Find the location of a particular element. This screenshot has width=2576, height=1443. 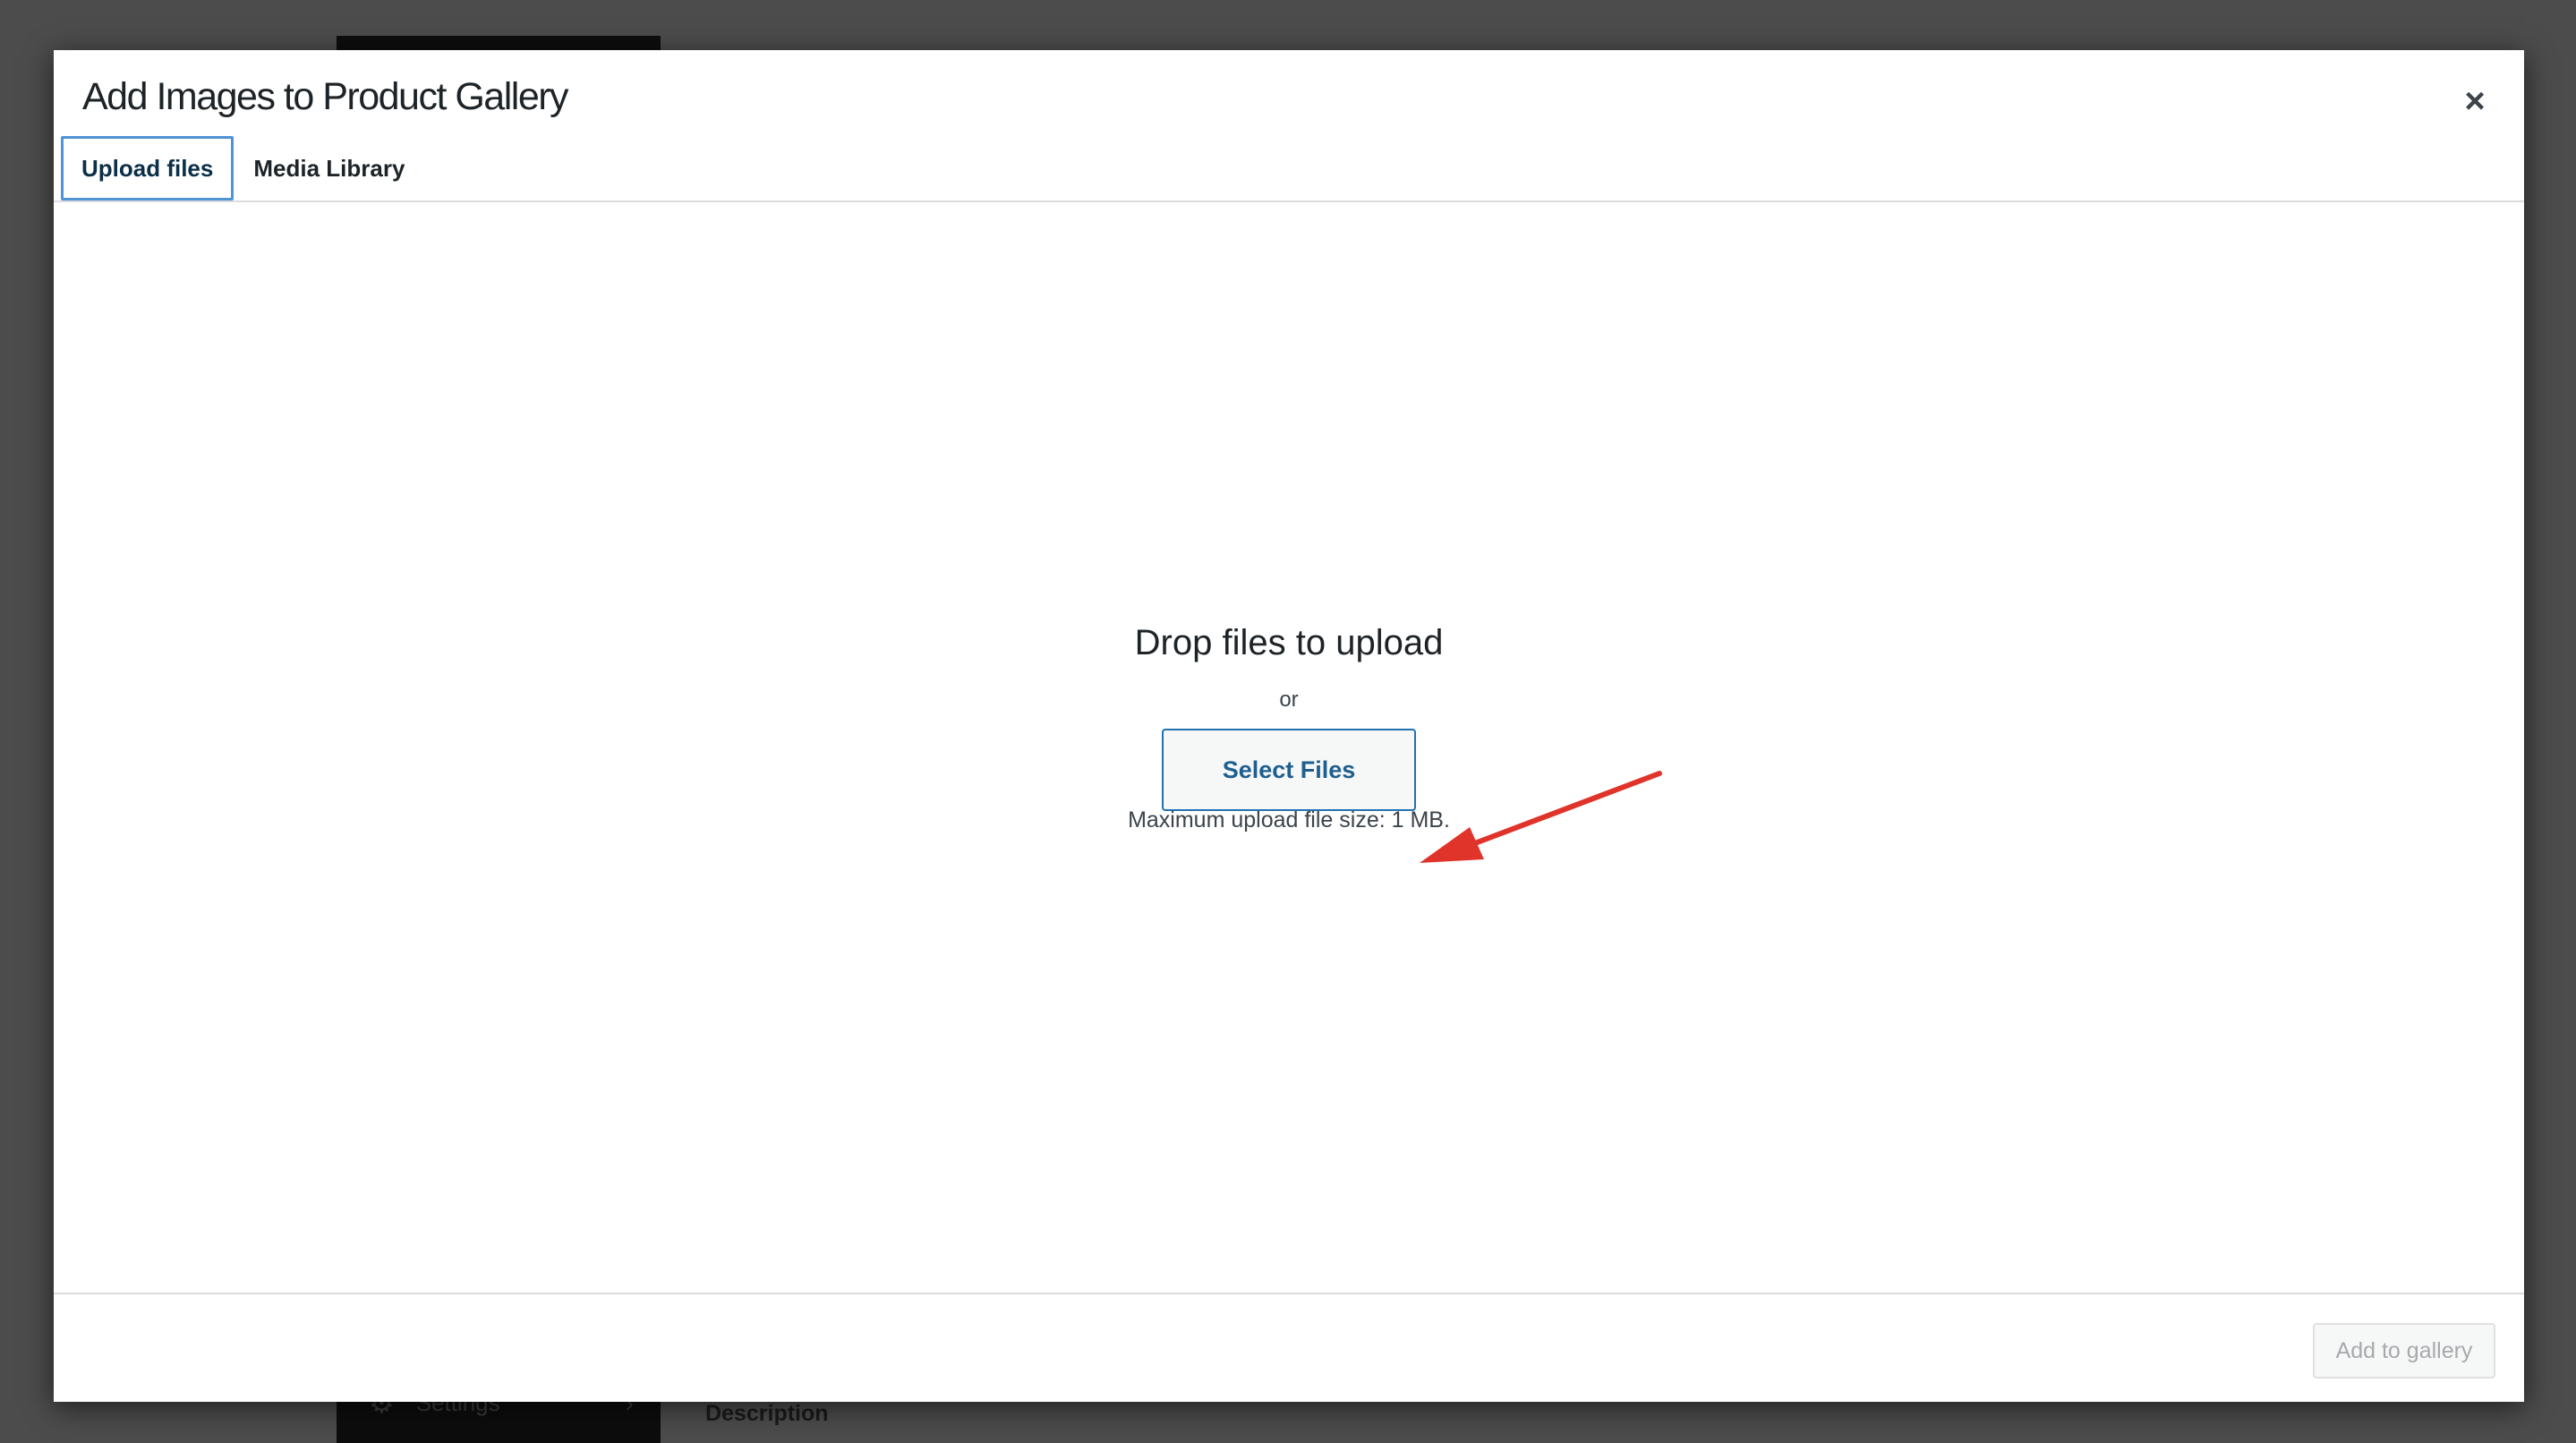

tab-media-library: Media Library is located at coordinates (329, 168).